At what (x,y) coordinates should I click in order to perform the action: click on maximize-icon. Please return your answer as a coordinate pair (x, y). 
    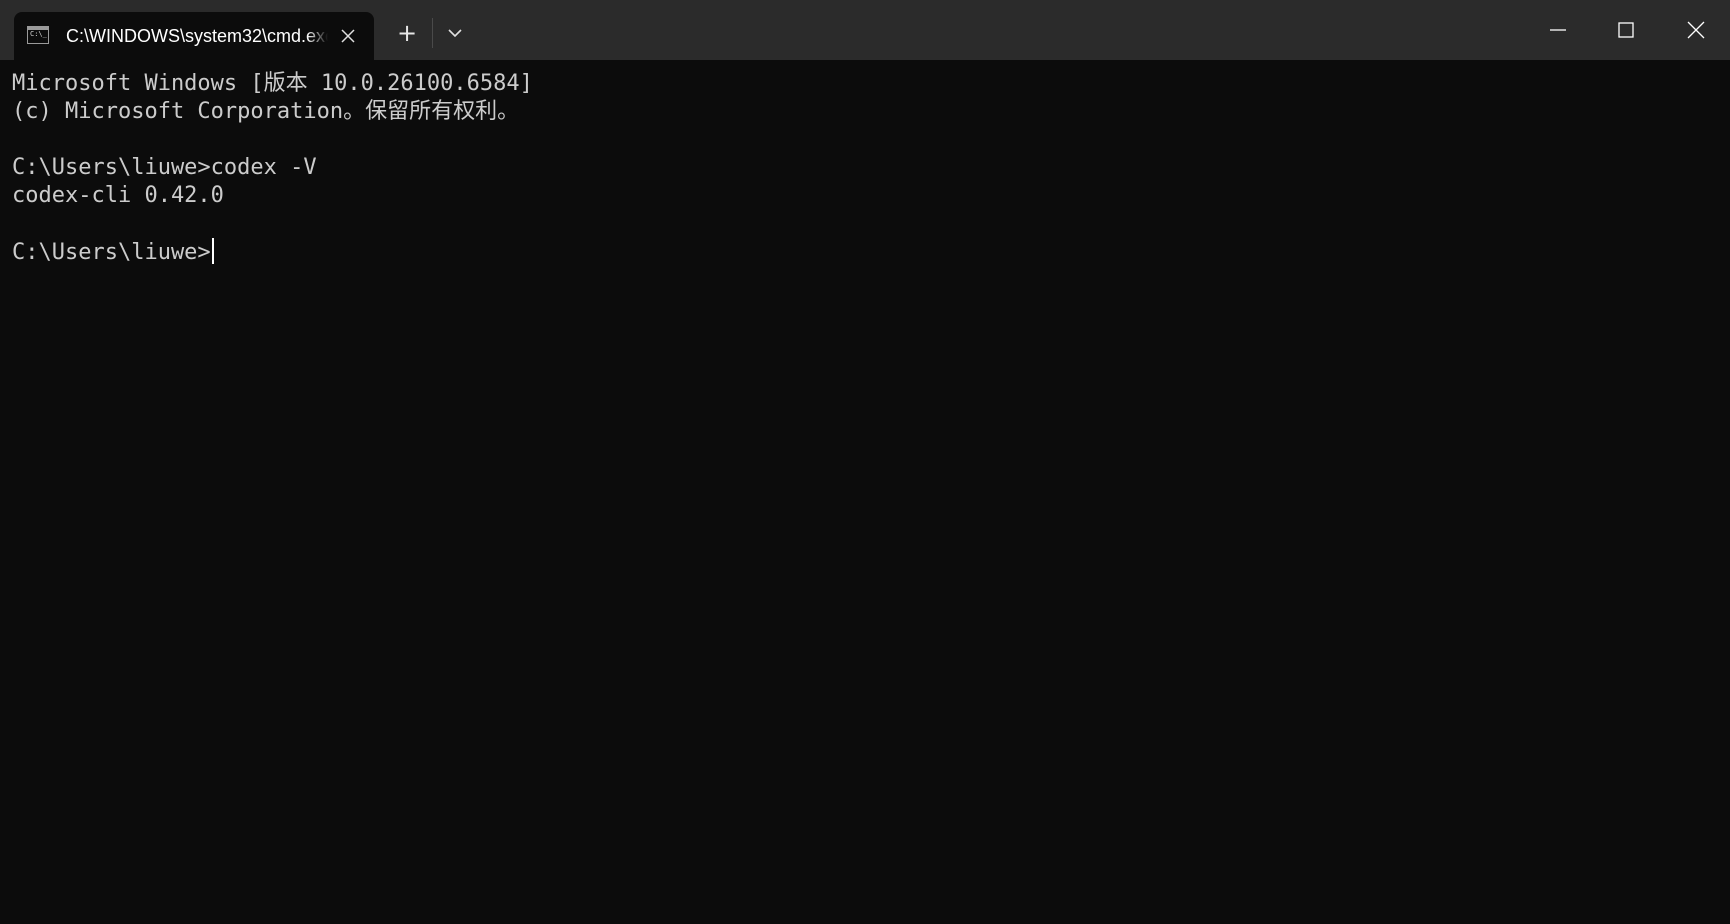
    Looking at the image, I should click on (1626, 30).